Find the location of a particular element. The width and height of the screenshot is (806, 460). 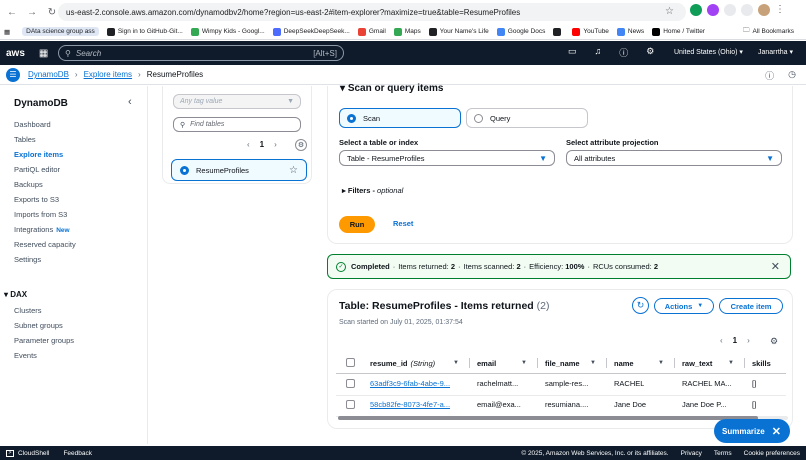

menu-dots-icon: ⋮ is located at coordinates (780, 10).